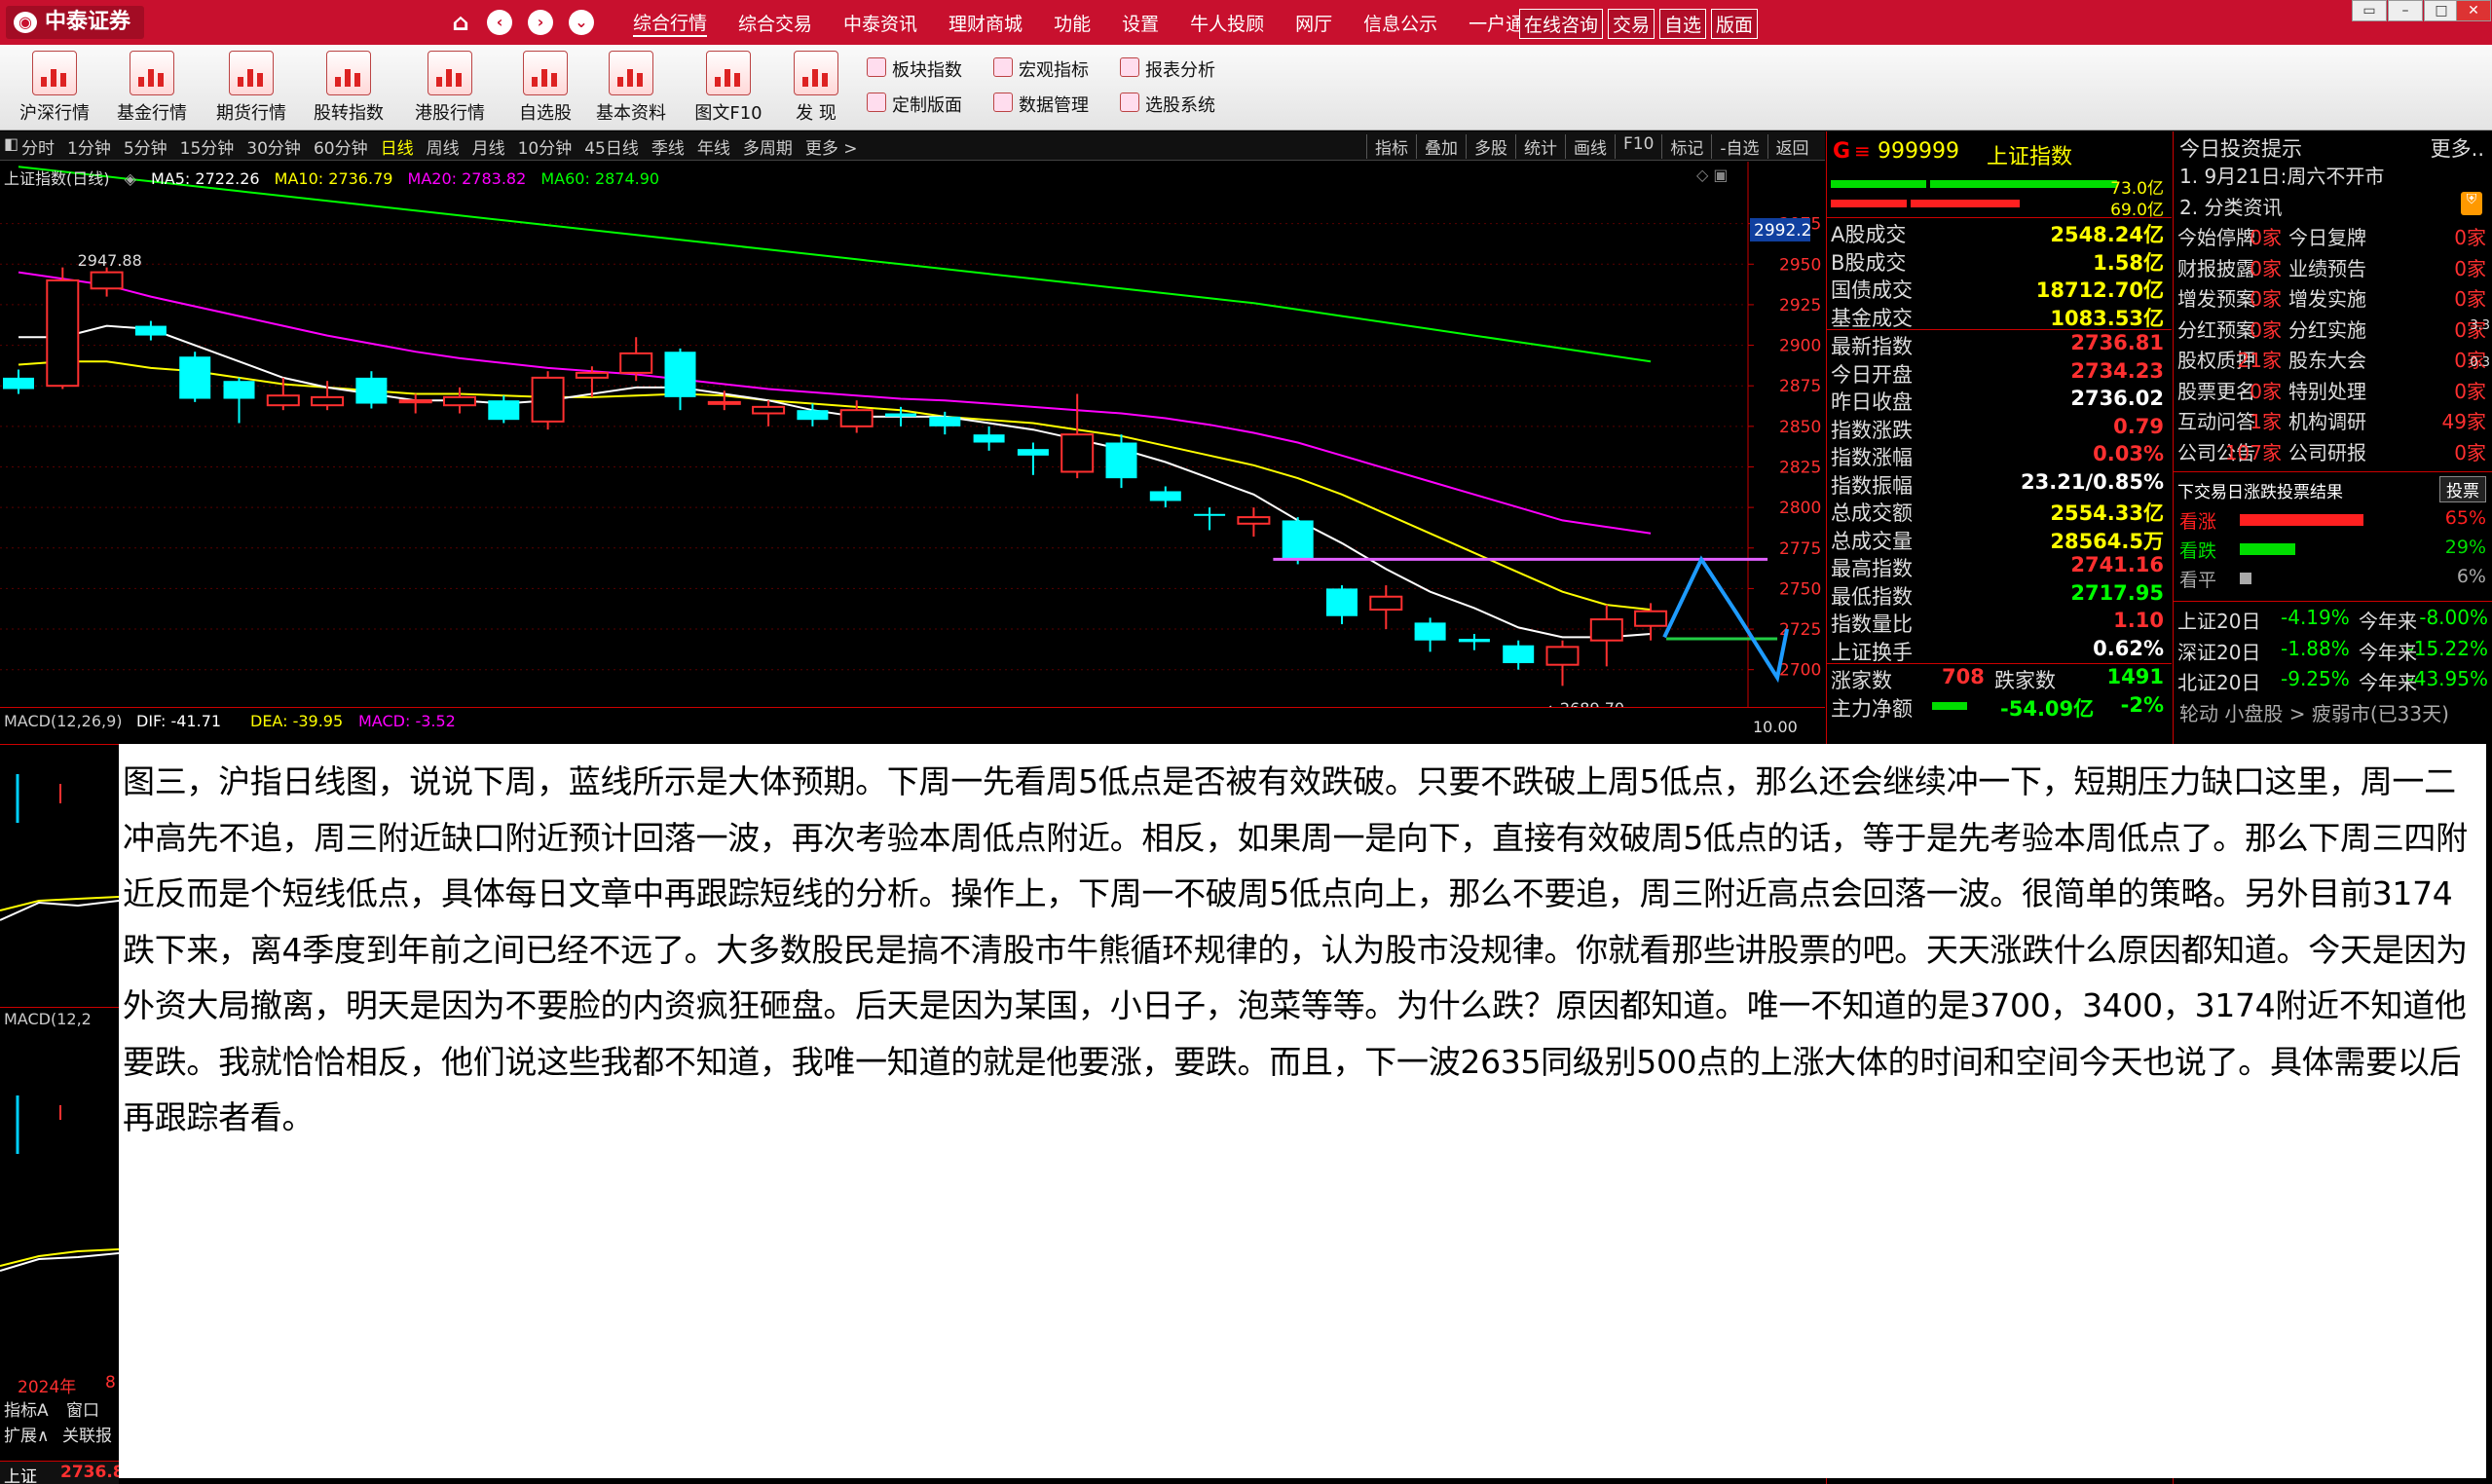  Describe the element at coordinates (1400, 23) in the screenshot. I see `menu-item: 信息公示` at that location.